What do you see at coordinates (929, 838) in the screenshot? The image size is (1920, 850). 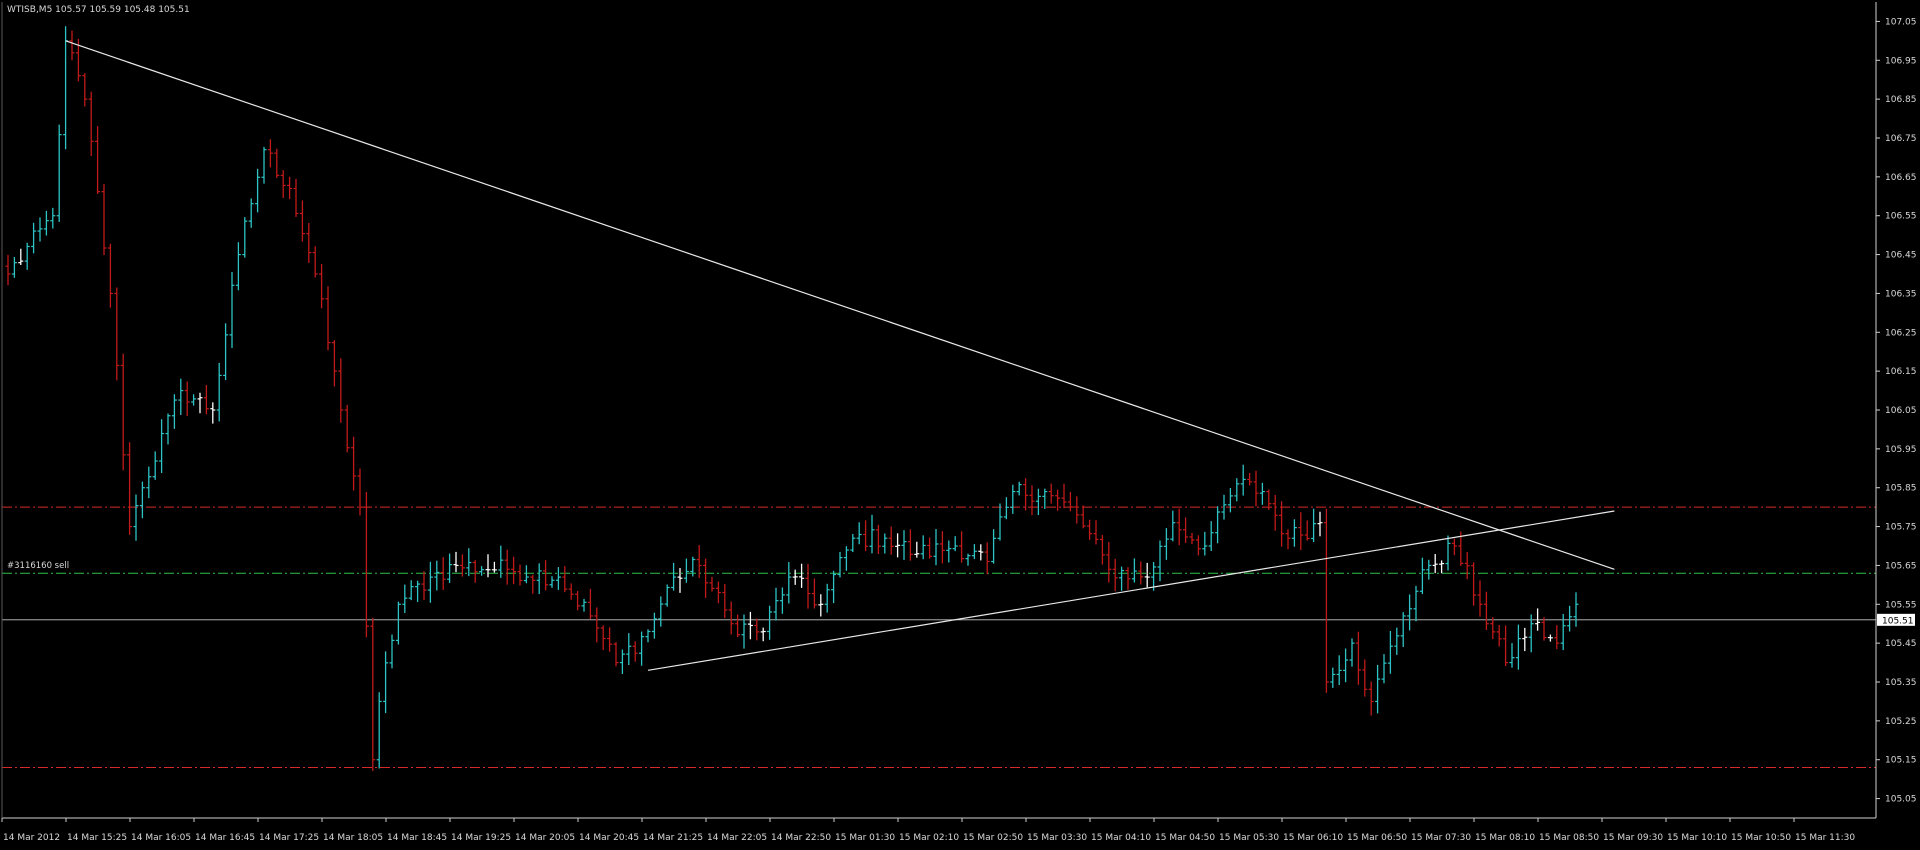 I see `x-tick-label: 15 Mar 02:10` at bounding box center [929, 838].